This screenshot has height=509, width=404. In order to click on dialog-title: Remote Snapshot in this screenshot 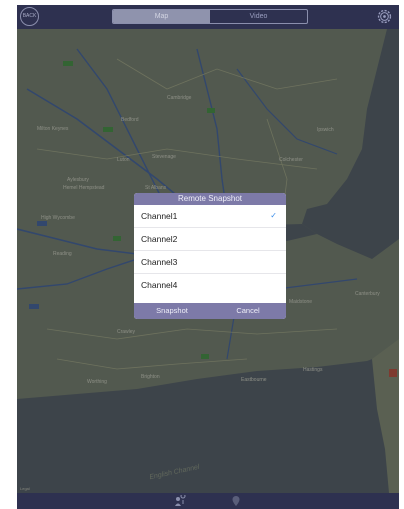, I will do `click(210, 199)`.